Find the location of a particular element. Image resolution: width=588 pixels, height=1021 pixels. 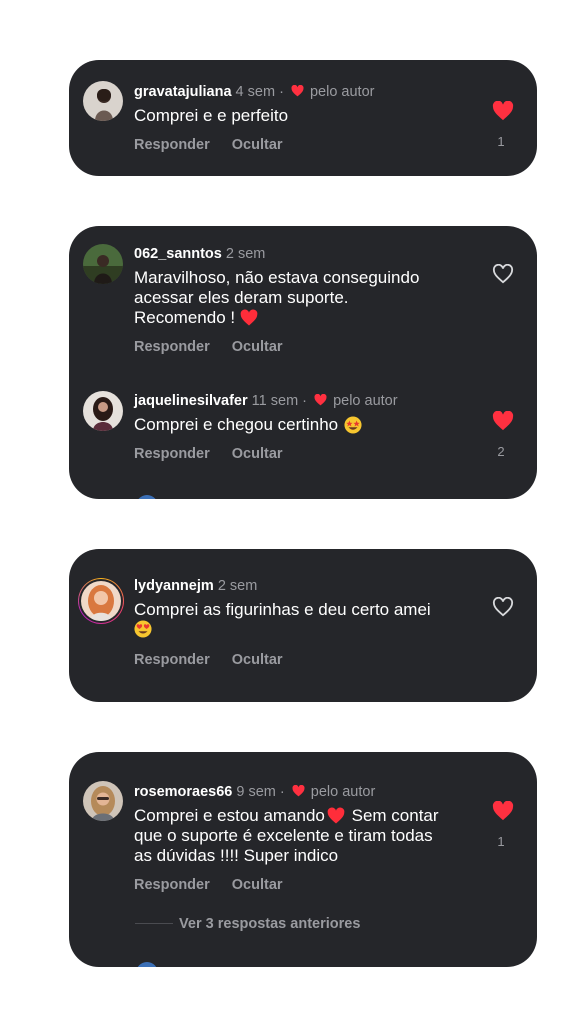

comment-meta: lydyannejm 2 sem is located at coordinates (195, 586).